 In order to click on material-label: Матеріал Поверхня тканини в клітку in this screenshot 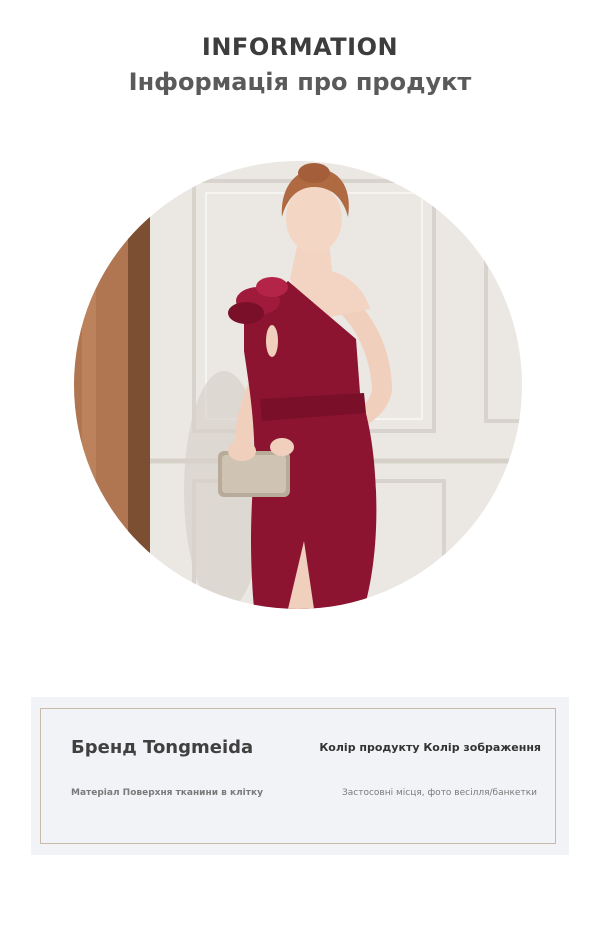, I will do `click(167, 793)`.